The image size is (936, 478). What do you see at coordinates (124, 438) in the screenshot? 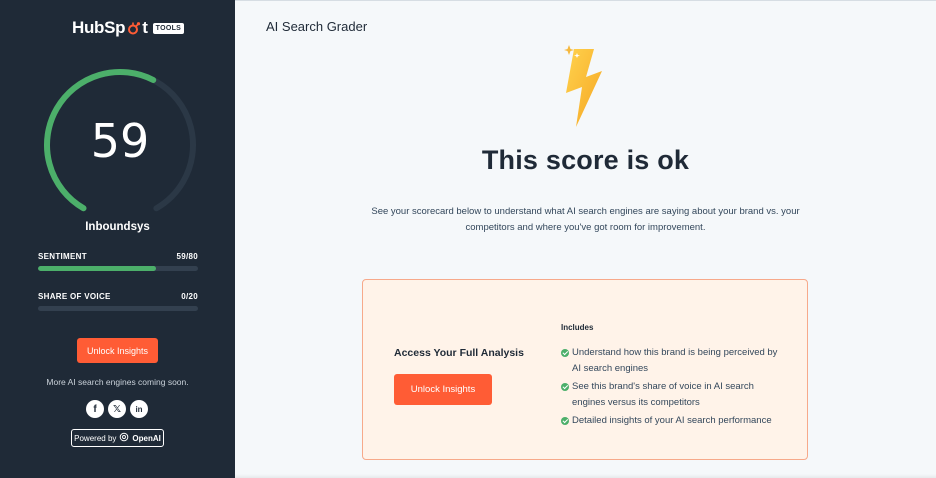
I see `openai-icon` at bounding box center [124, 438].